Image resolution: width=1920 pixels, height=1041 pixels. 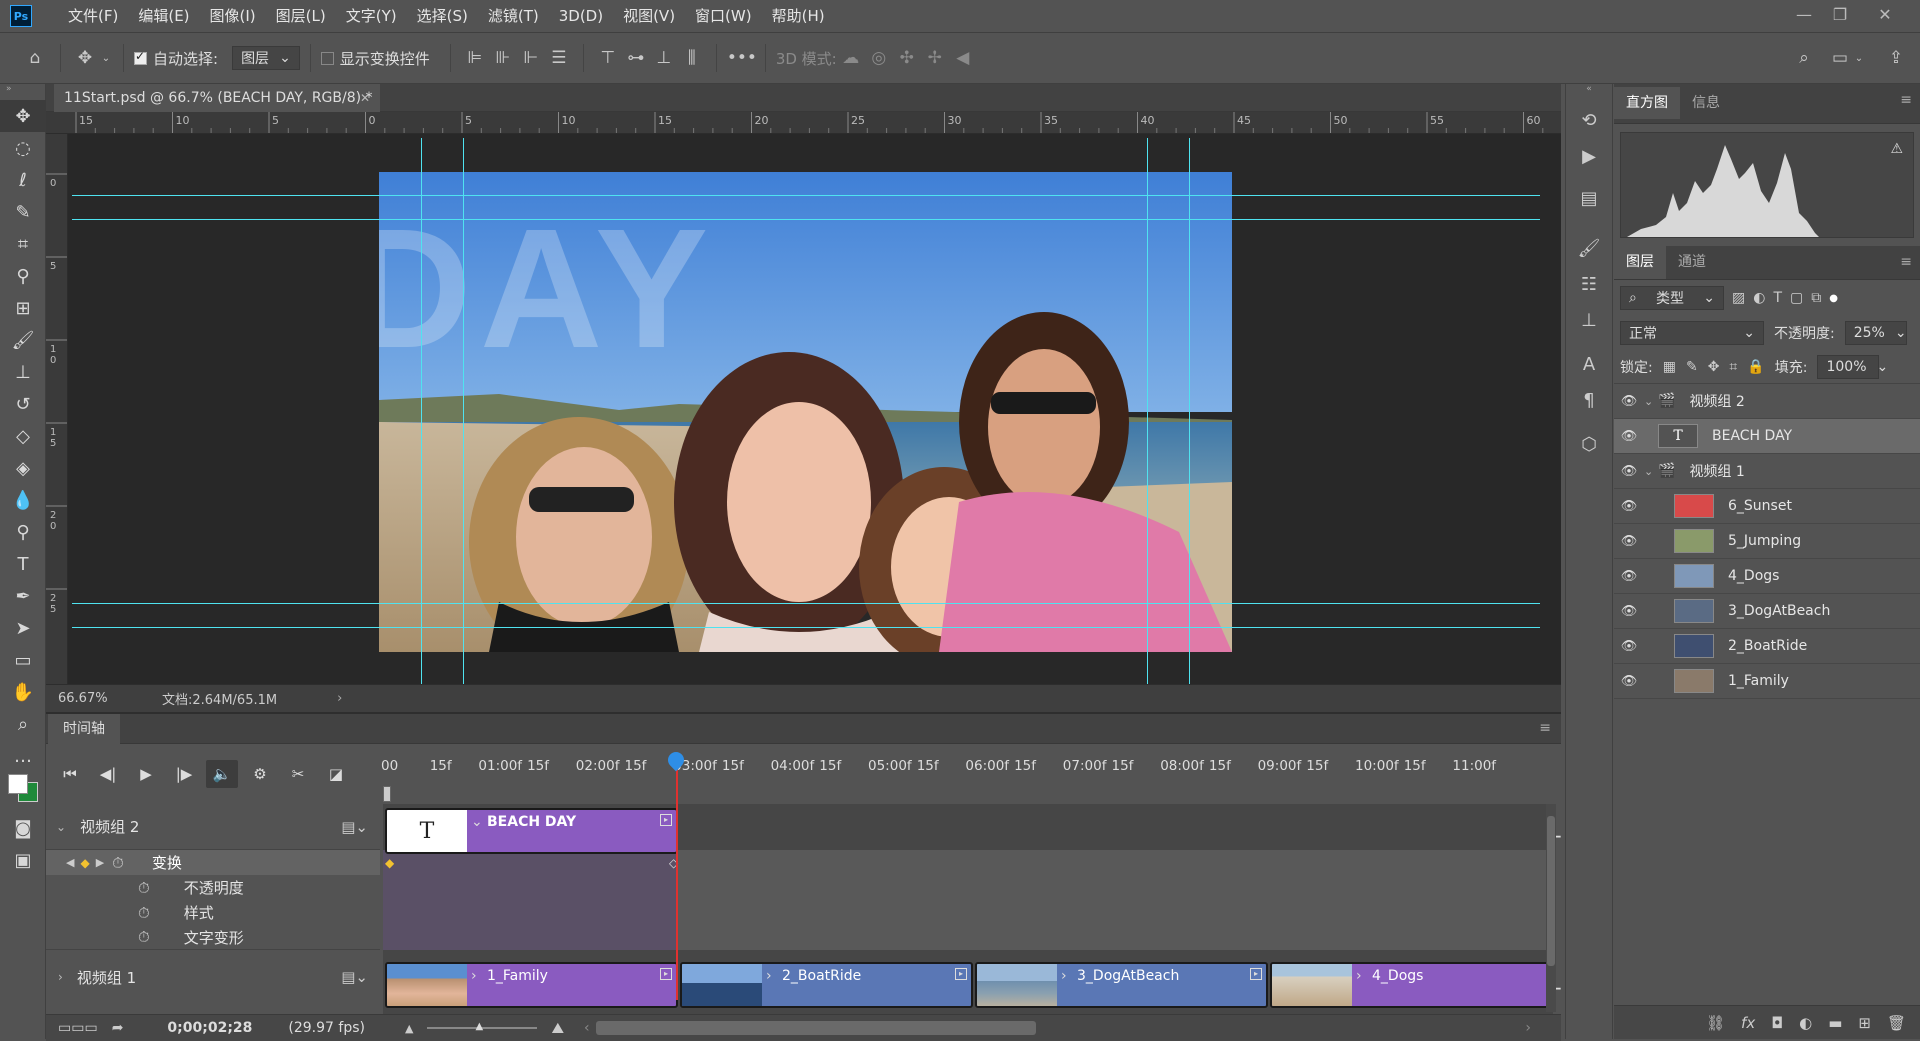 I want to click on panel-menu-icon: ≡, so click(x=1906, y=100).